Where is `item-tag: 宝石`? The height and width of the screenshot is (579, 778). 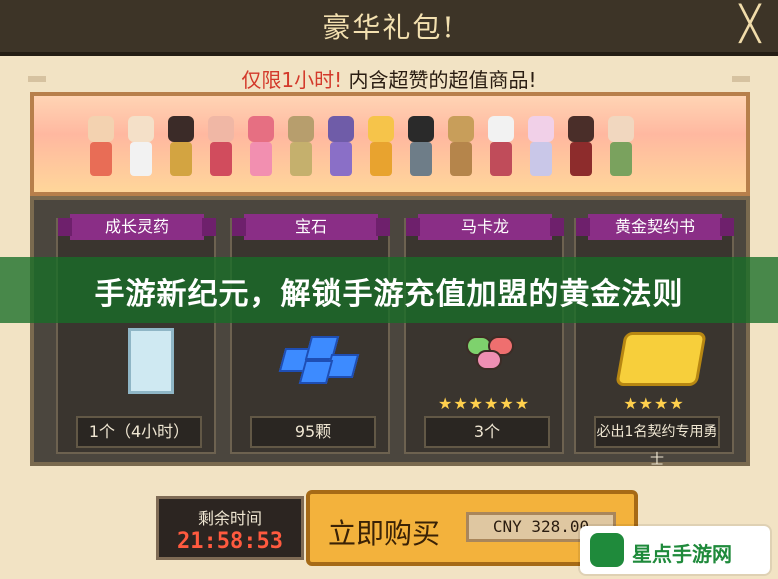 item-tag: 宝石 is located at coordinates (311, 227).